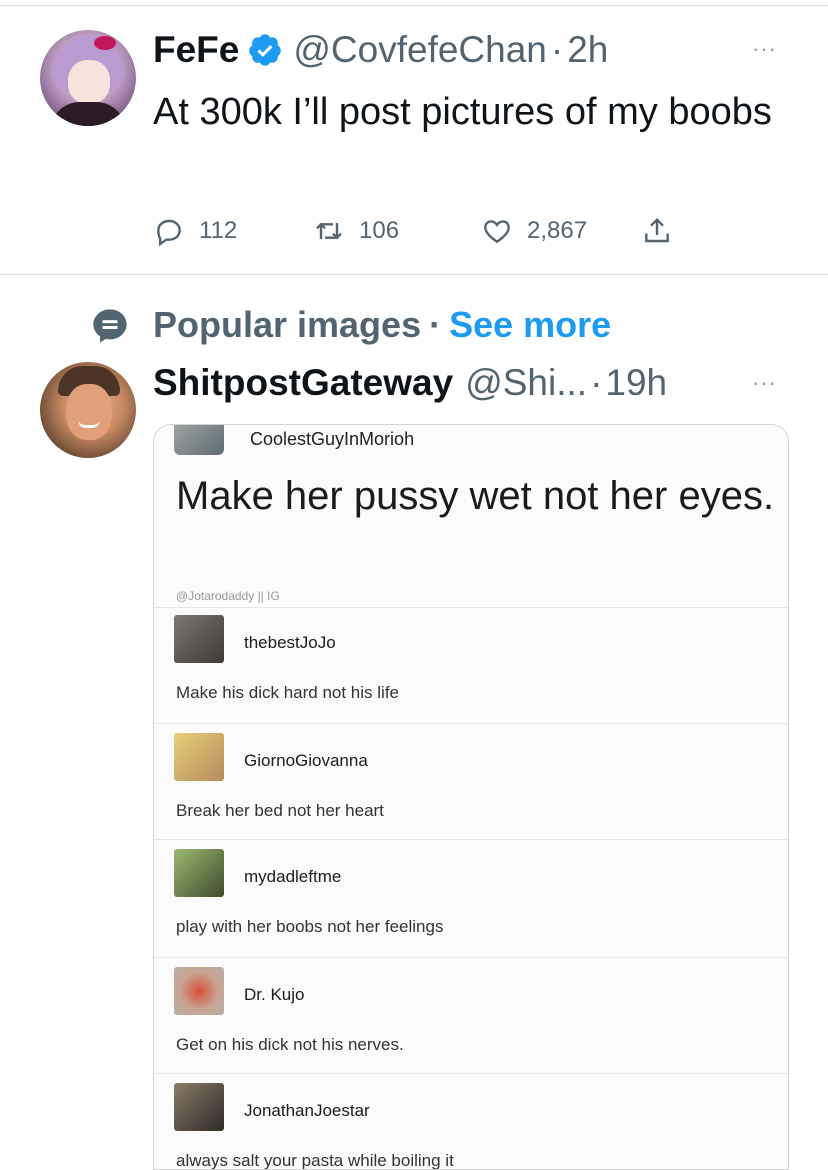  Describe the element at coordinates (303, 383) in the screenshot. I see `tweet2-display-name: ShitpostGateway` at that location.